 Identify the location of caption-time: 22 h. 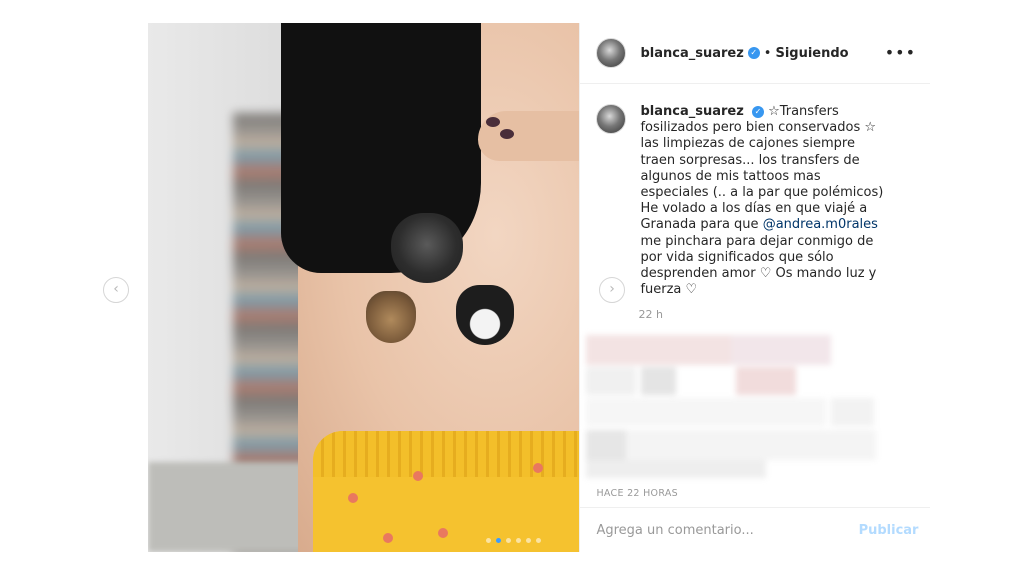
(650, 315).